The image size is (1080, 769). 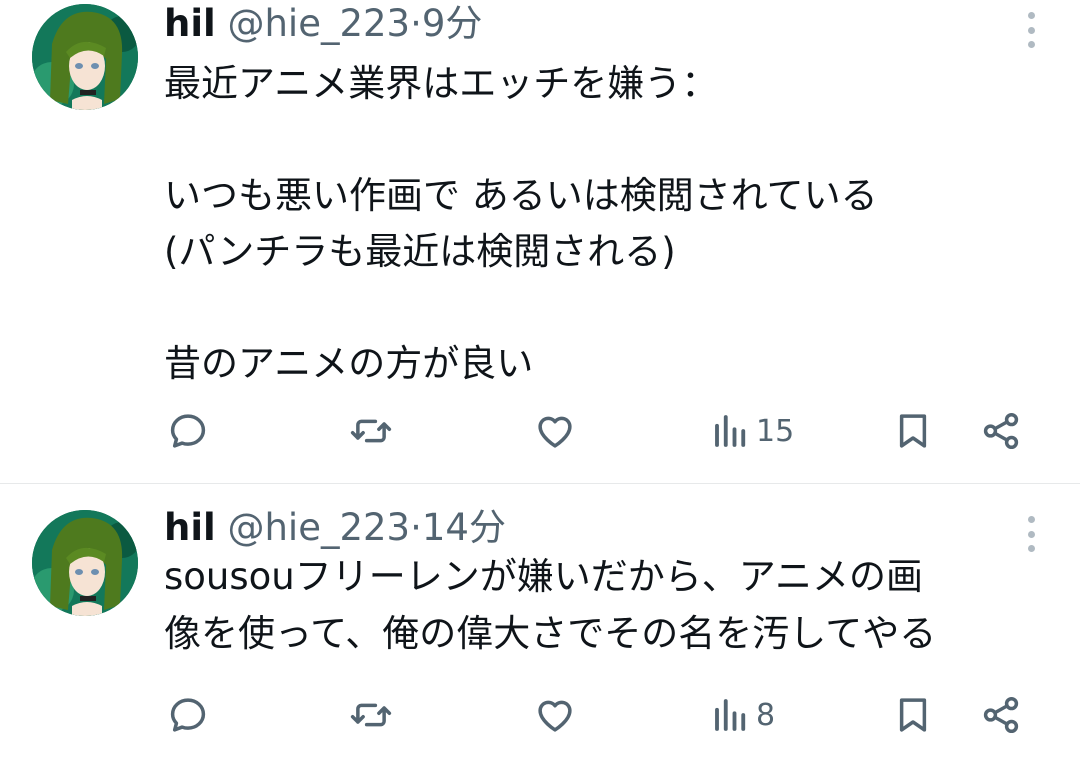 I want to click on tweet-text-line: (パンチラも最近は検閲される), so click(x=420, y=251).